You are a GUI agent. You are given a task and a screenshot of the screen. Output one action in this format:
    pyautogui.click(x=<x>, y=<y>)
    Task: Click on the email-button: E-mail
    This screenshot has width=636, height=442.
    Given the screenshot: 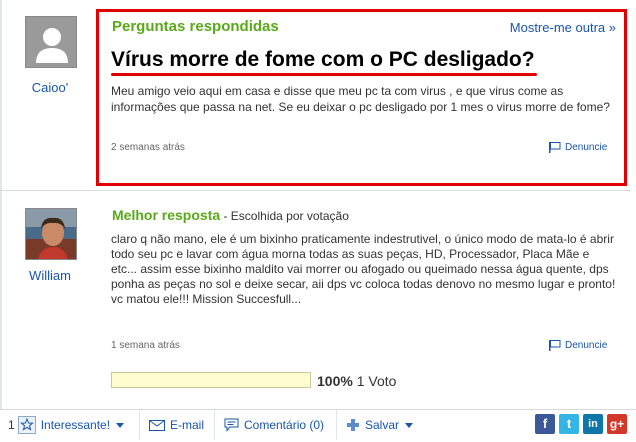 What is the action you would take?
    pyautogui.click(x=176, y=425)
    